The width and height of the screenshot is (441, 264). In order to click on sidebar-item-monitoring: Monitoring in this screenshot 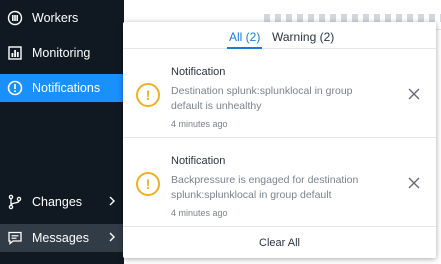, I will do `click(62, 53)`.